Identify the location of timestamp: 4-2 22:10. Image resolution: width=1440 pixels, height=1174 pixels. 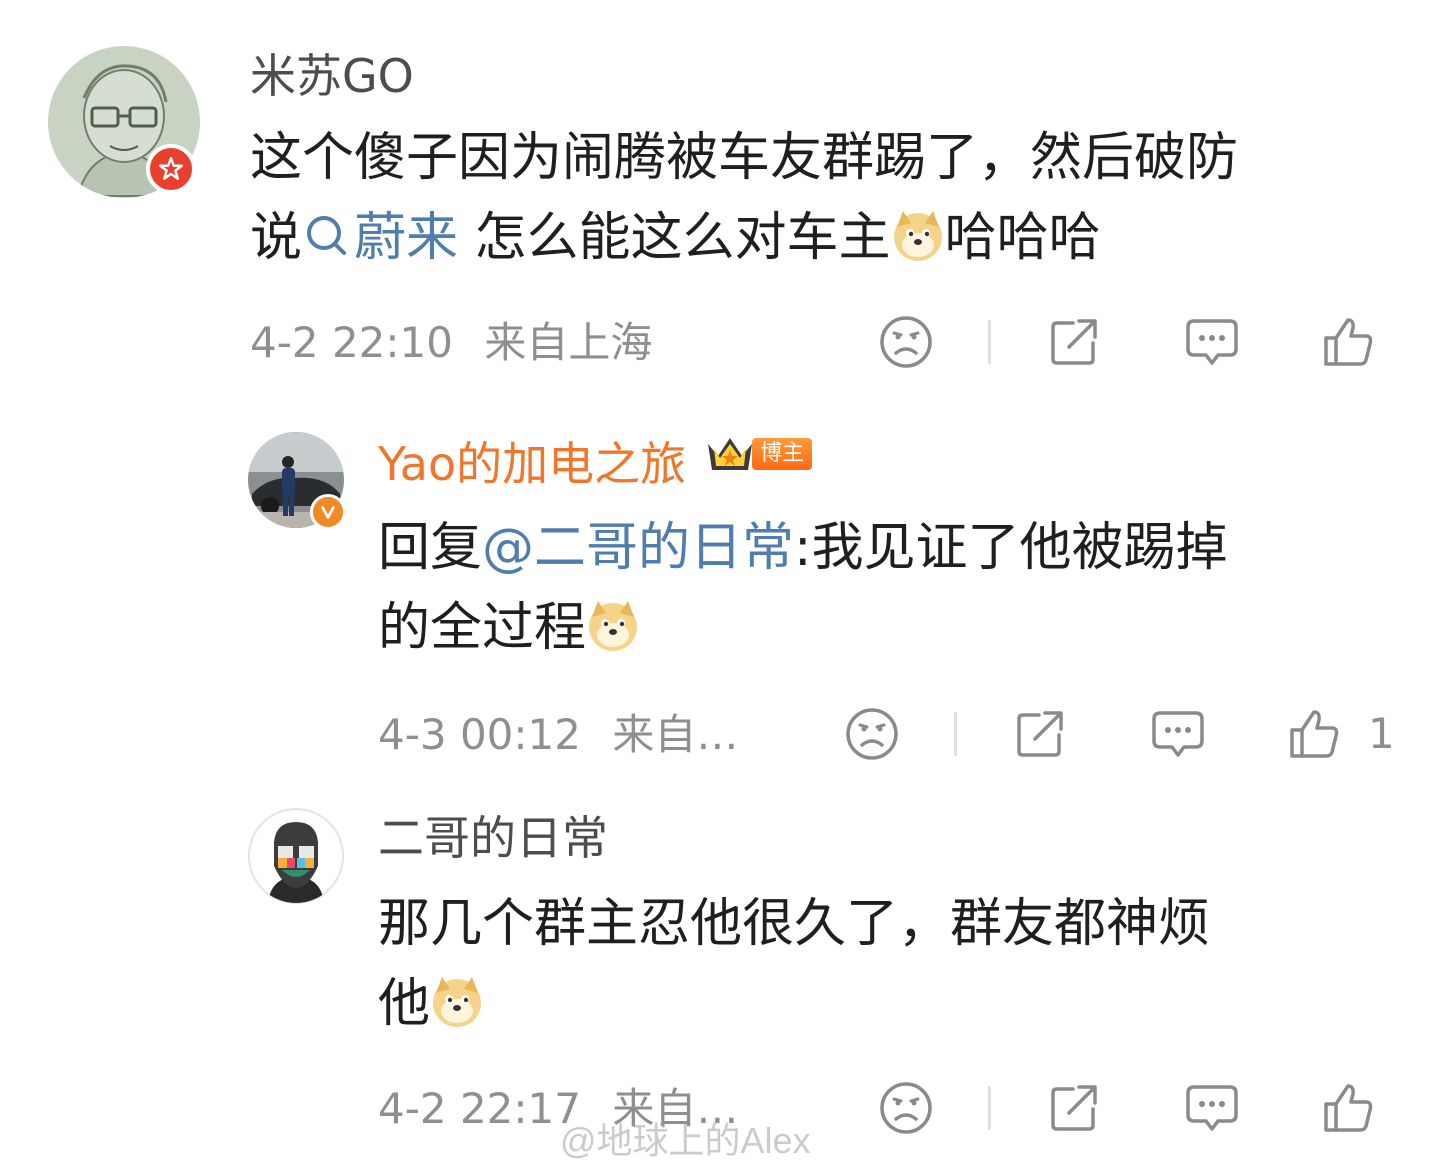
(351, 342).